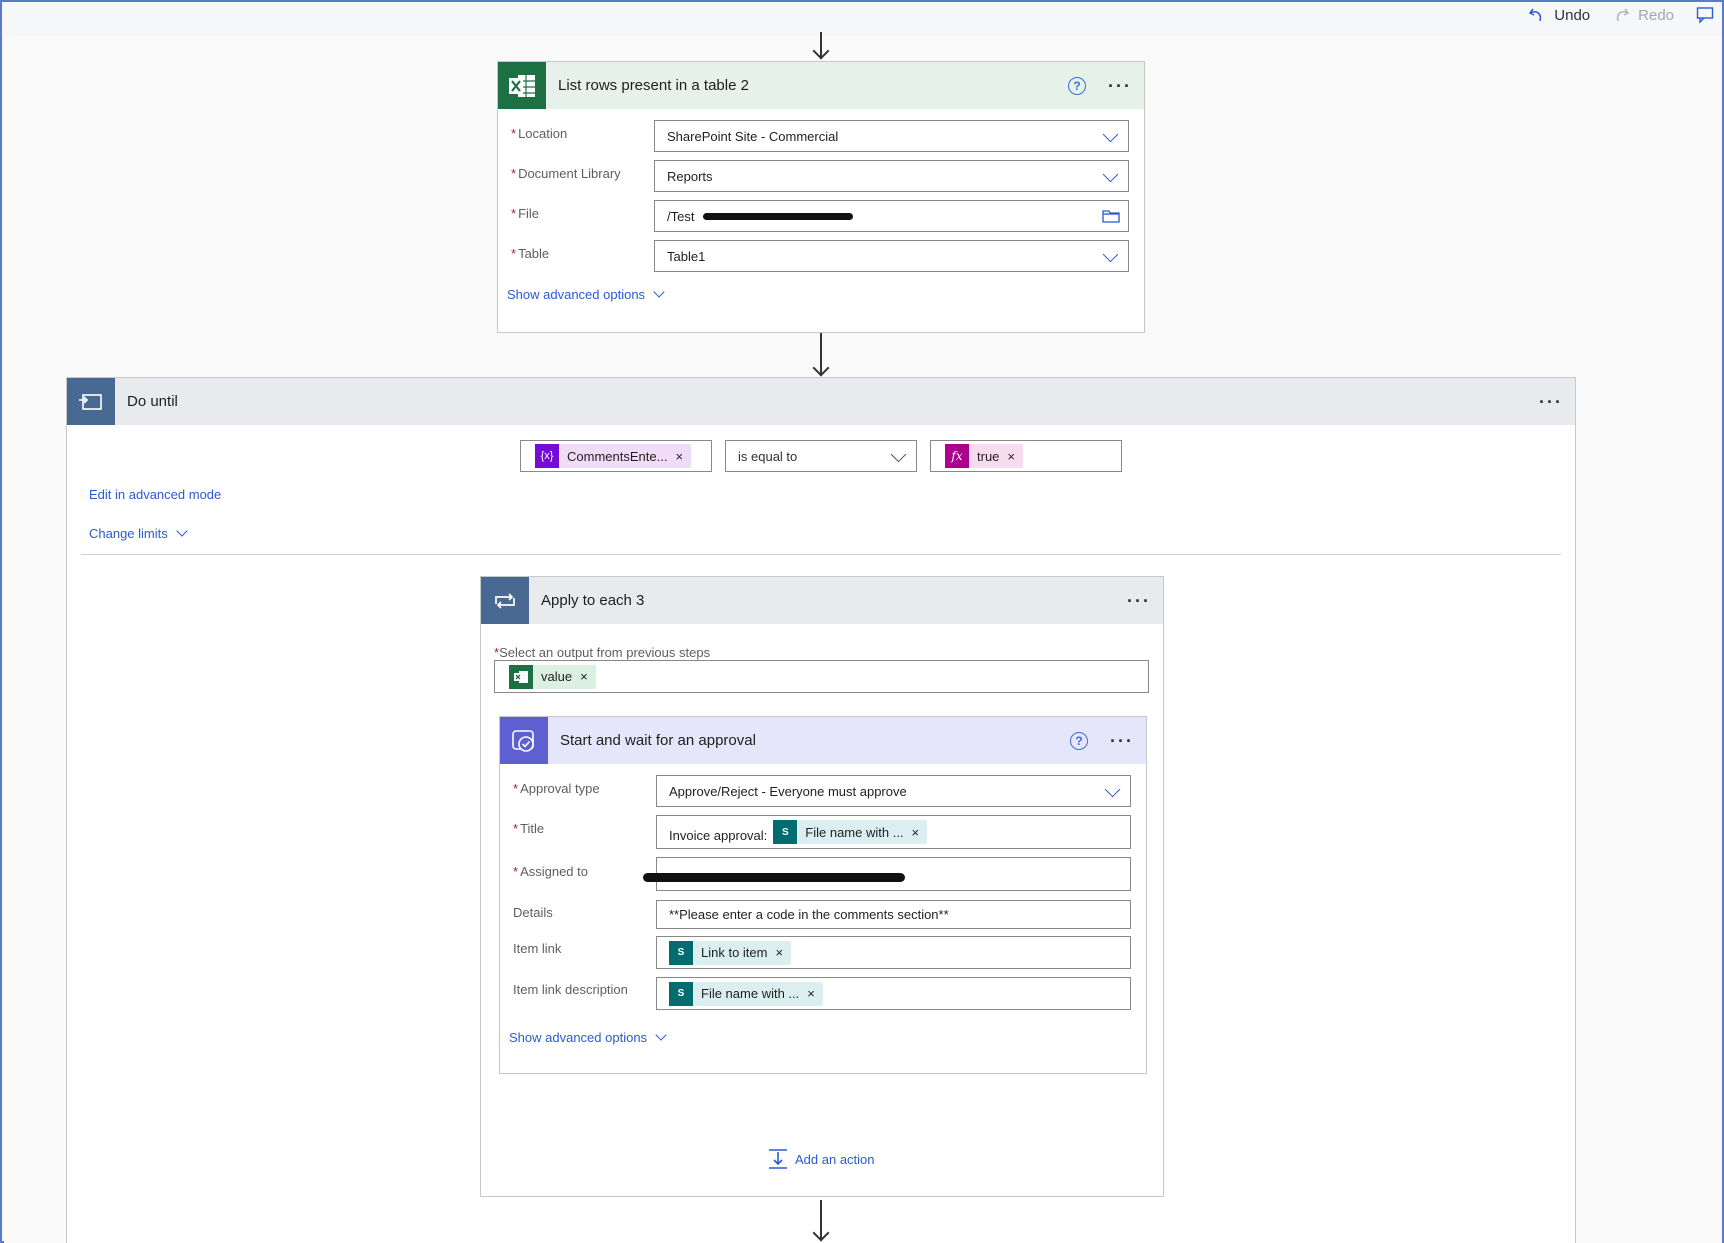  Describe the element at coordinates (138, 534) in the screenshot. I see `change-limits-link: Change limits` at that location.